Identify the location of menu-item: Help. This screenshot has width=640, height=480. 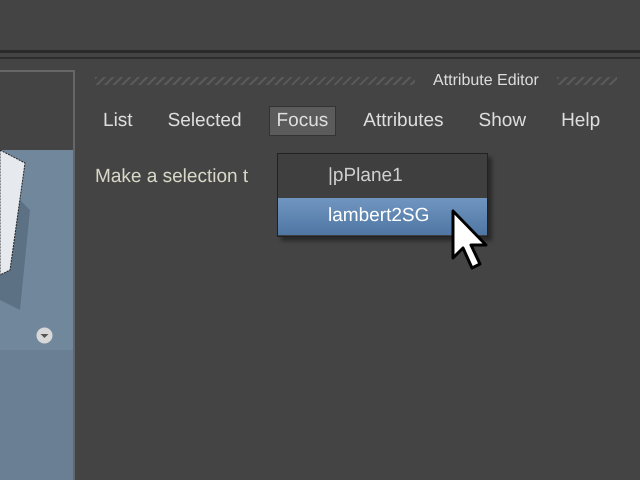
(580, 121).